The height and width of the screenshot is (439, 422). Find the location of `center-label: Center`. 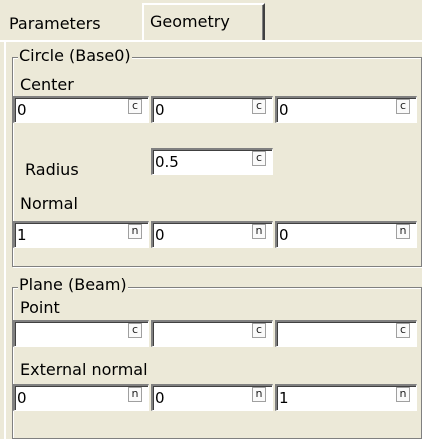

center-label: Center is located at coordinates (47, 84).